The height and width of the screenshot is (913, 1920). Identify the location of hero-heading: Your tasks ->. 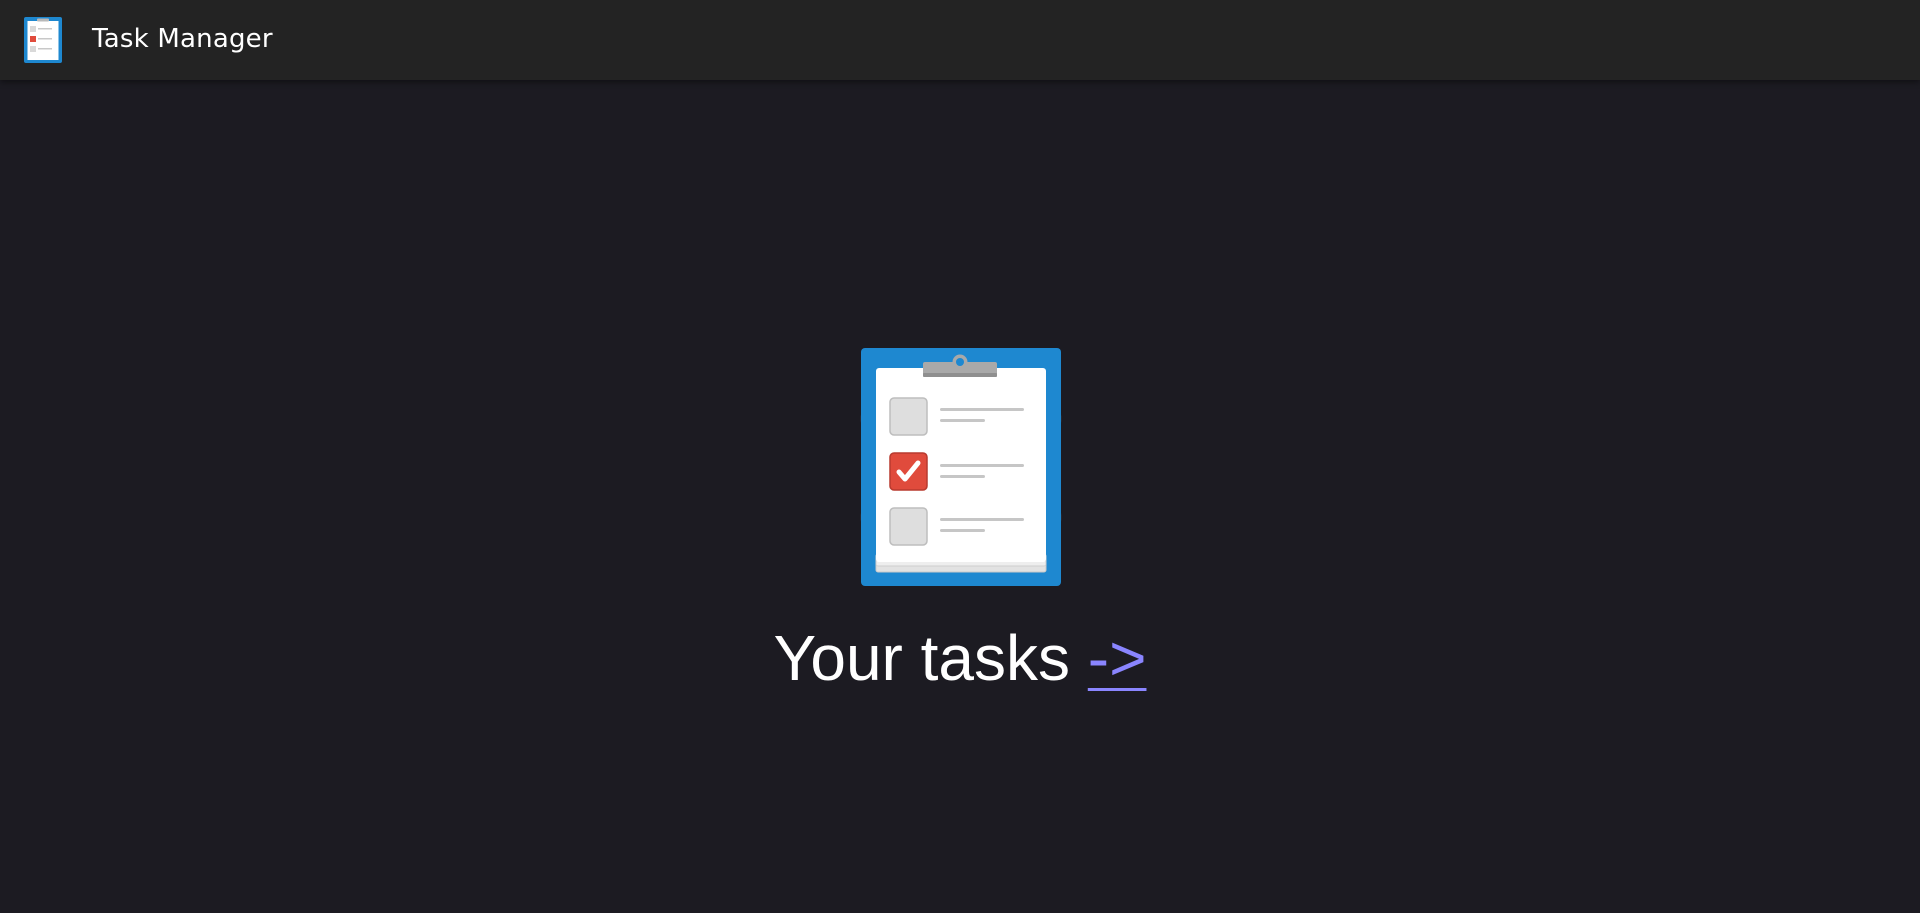
(960, 658).